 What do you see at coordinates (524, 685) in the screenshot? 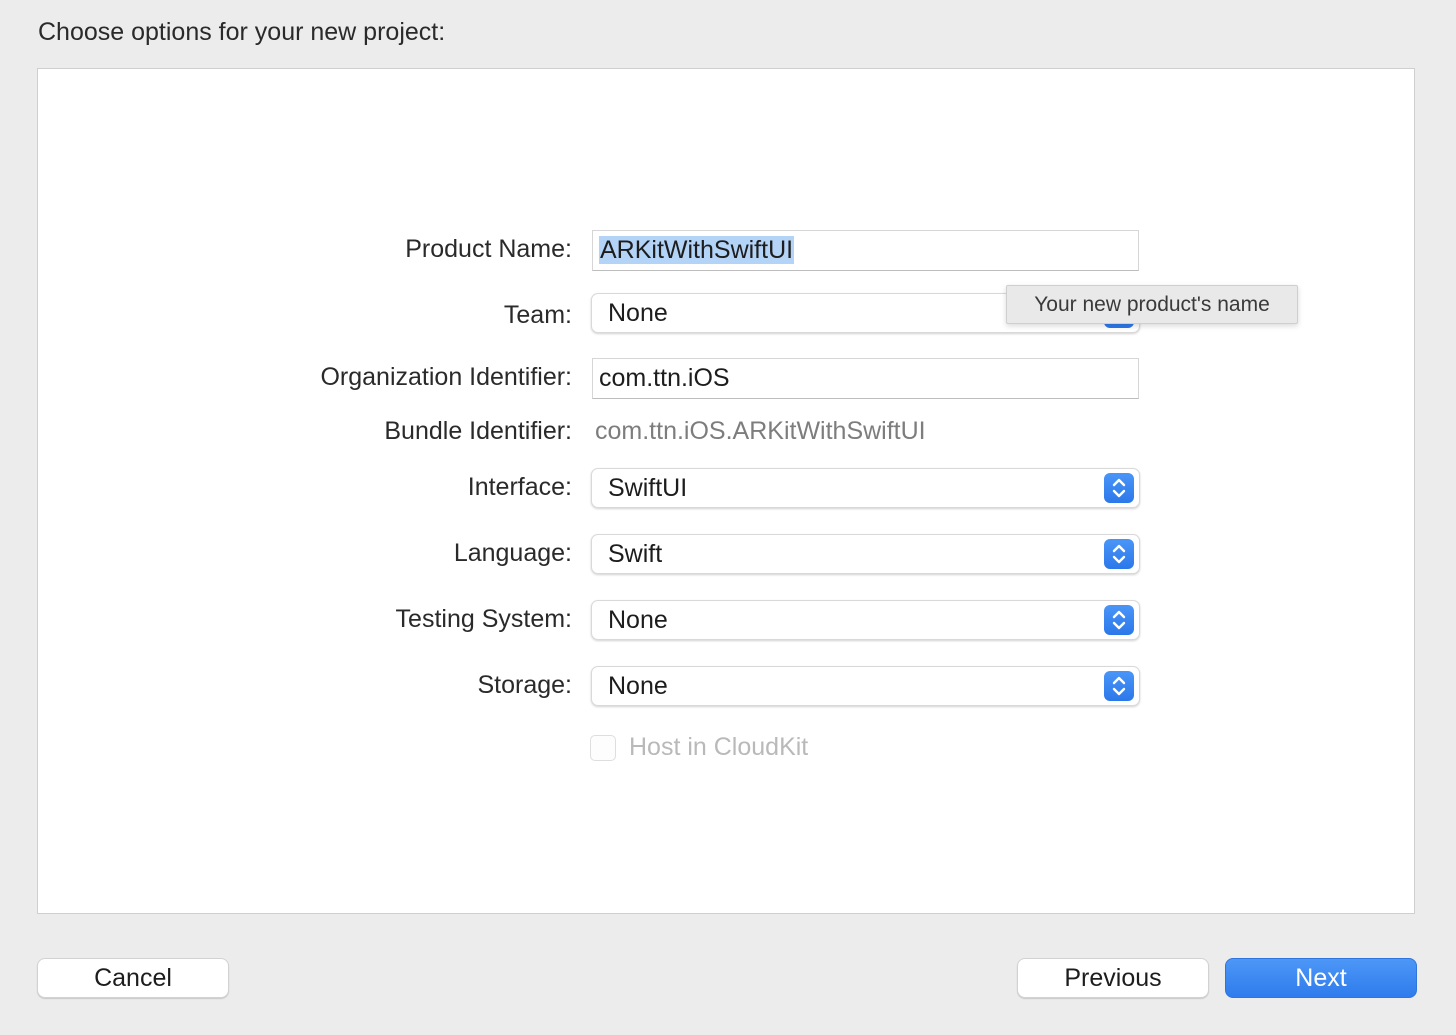
I see `storage-label: Storage:` at bounding box center [524, 685].